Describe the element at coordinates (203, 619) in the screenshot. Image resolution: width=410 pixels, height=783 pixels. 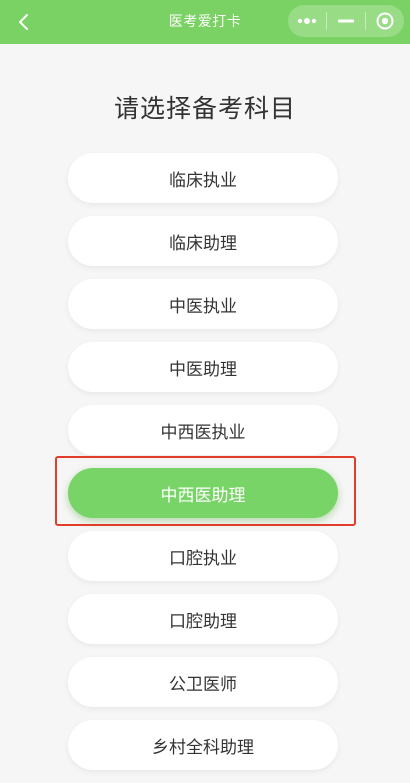
I see `subject-button: 口腔助理` at that location.